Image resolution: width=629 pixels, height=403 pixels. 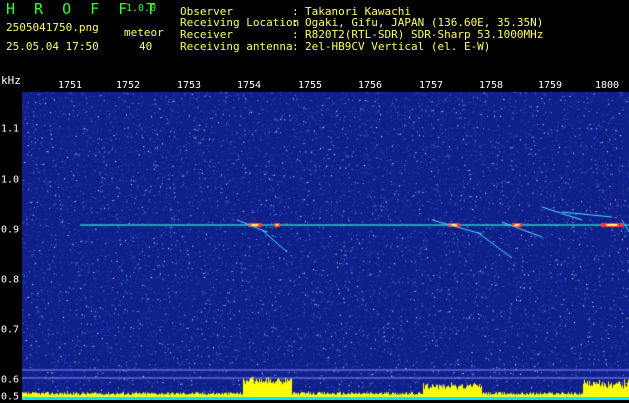 I want to click on time-tick-label: 1751, so click(x=70, y=85).